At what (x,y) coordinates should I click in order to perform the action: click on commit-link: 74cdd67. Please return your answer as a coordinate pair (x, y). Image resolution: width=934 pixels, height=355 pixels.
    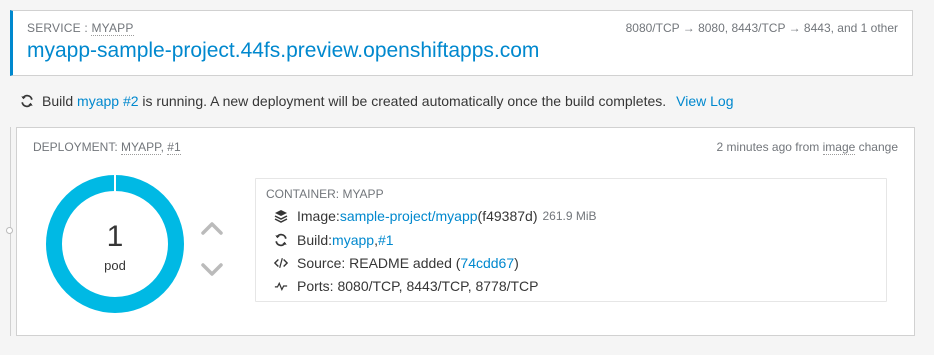
    Looking at the image, I should click on (487, 263).